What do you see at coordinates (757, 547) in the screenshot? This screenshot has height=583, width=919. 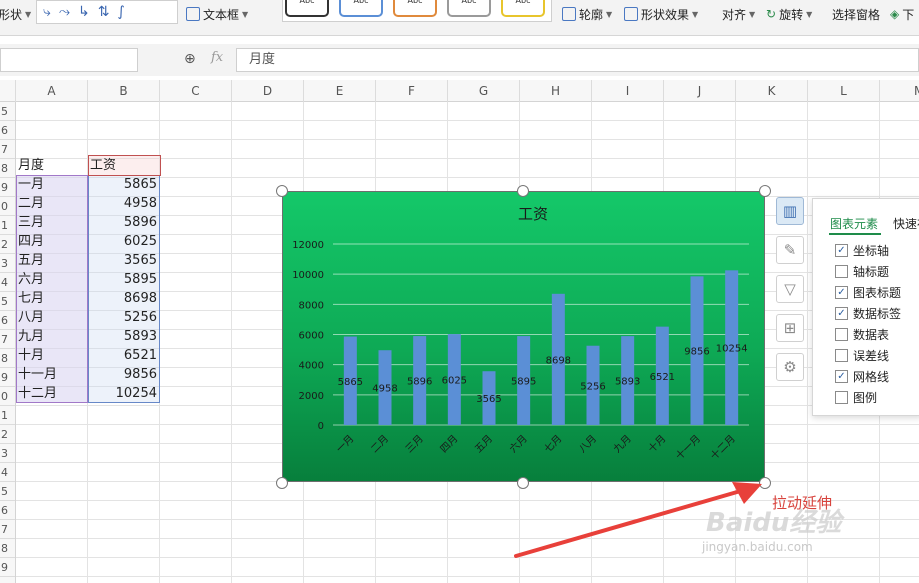 I see `watermark-url: jingyan.baidu.com` at bounding box center [757, 547].